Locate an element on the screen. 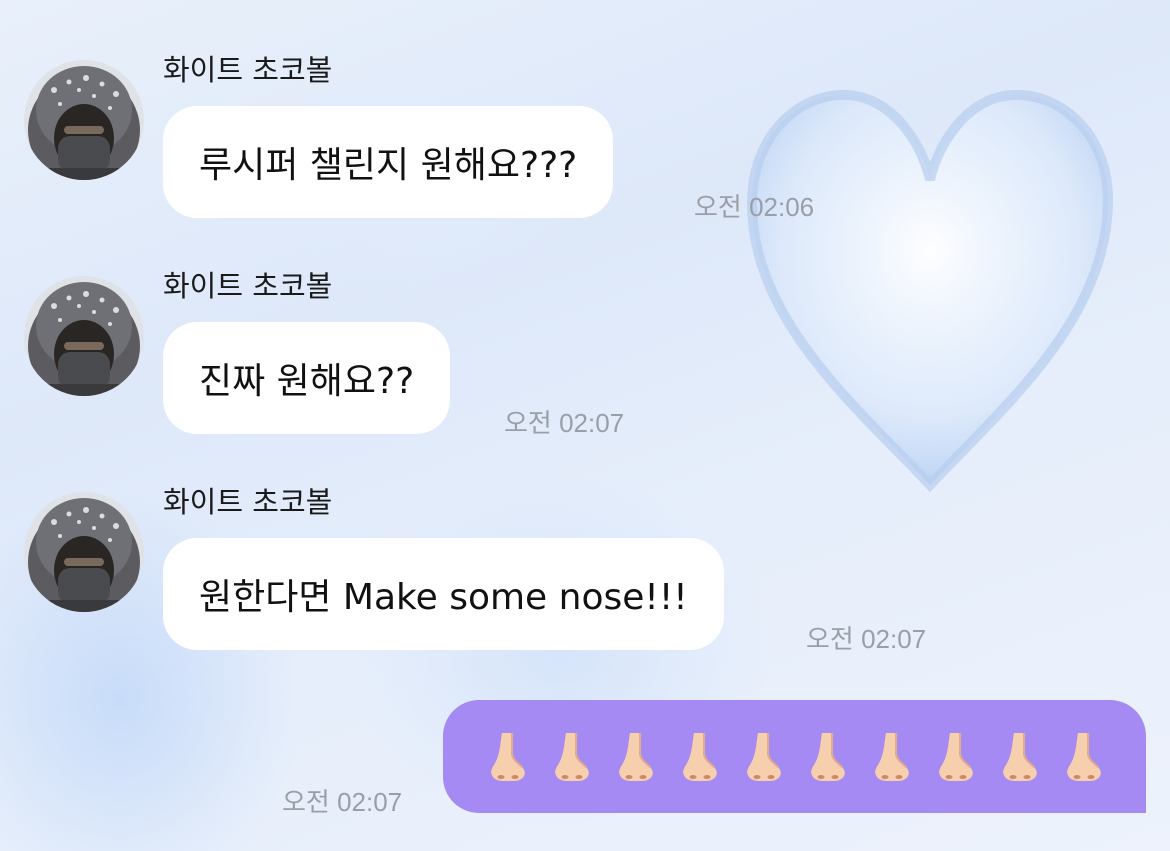 This screenshot has width=1170, height=851. message-bubble: 원한다면 Make some nose!!! is located at coordinates (443, 594).